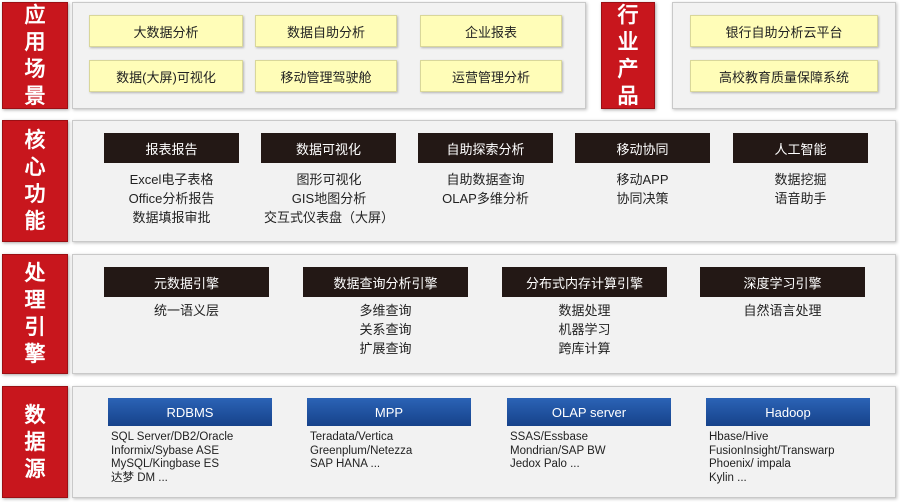 The height and width of the screenshot is (502, 900). I want to click on engine-title-deep-learning: 深度学习引擎, so click(782, 282).